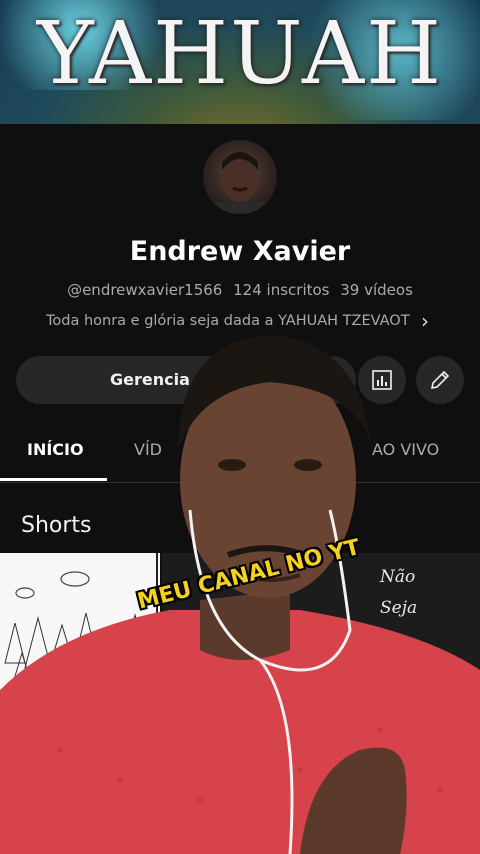  What do you see at coordinates (240, 177) in the screenshot?
I see `channel-avatar` at bounding box center [240, 177].